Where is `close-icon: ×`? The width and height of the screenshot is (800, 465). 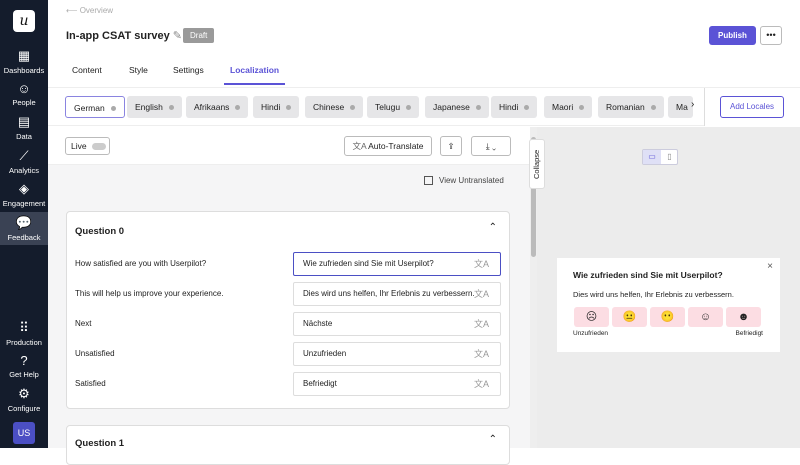
close-icon: × is located at coordinates (770, 266).